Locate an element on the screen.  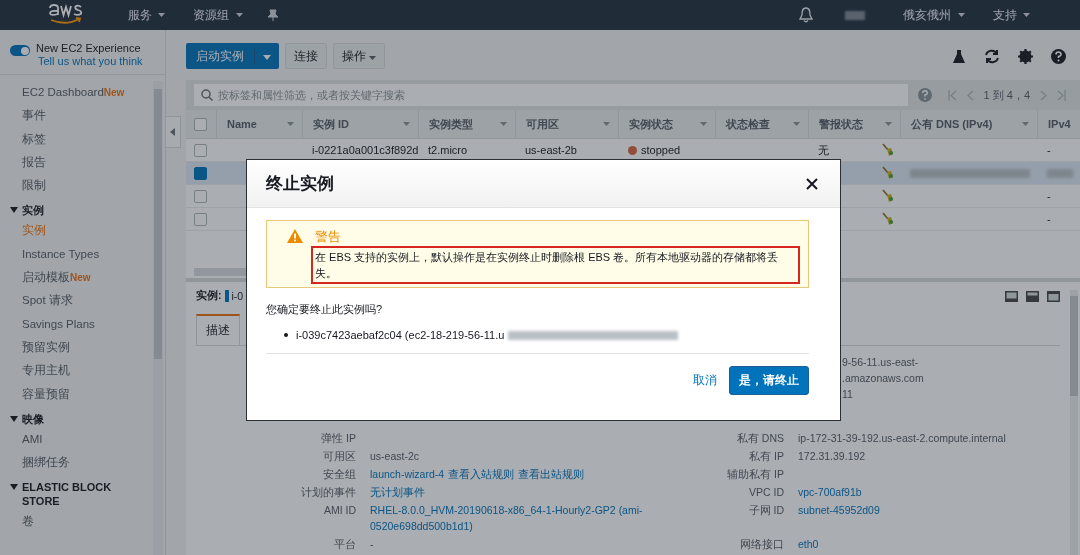
field-link: 查看出站规则 is located at coordinates (551, 474).